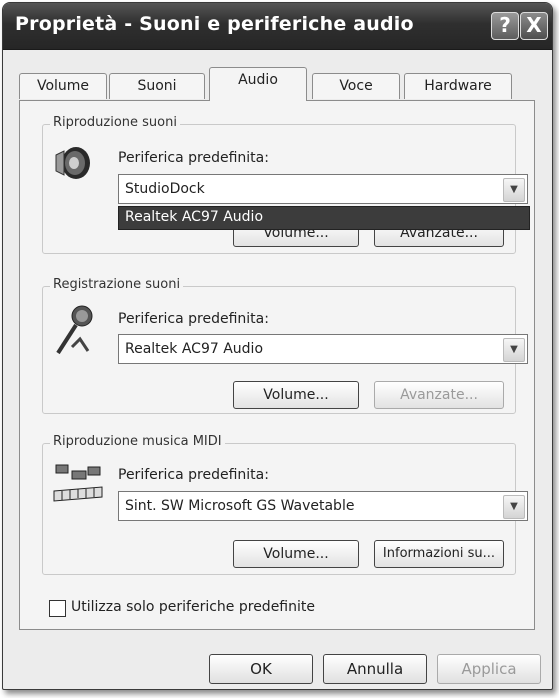 The height and width of the screenshot is (698, 559). I want to click on tab-volume: Volume, so click(63, 86).